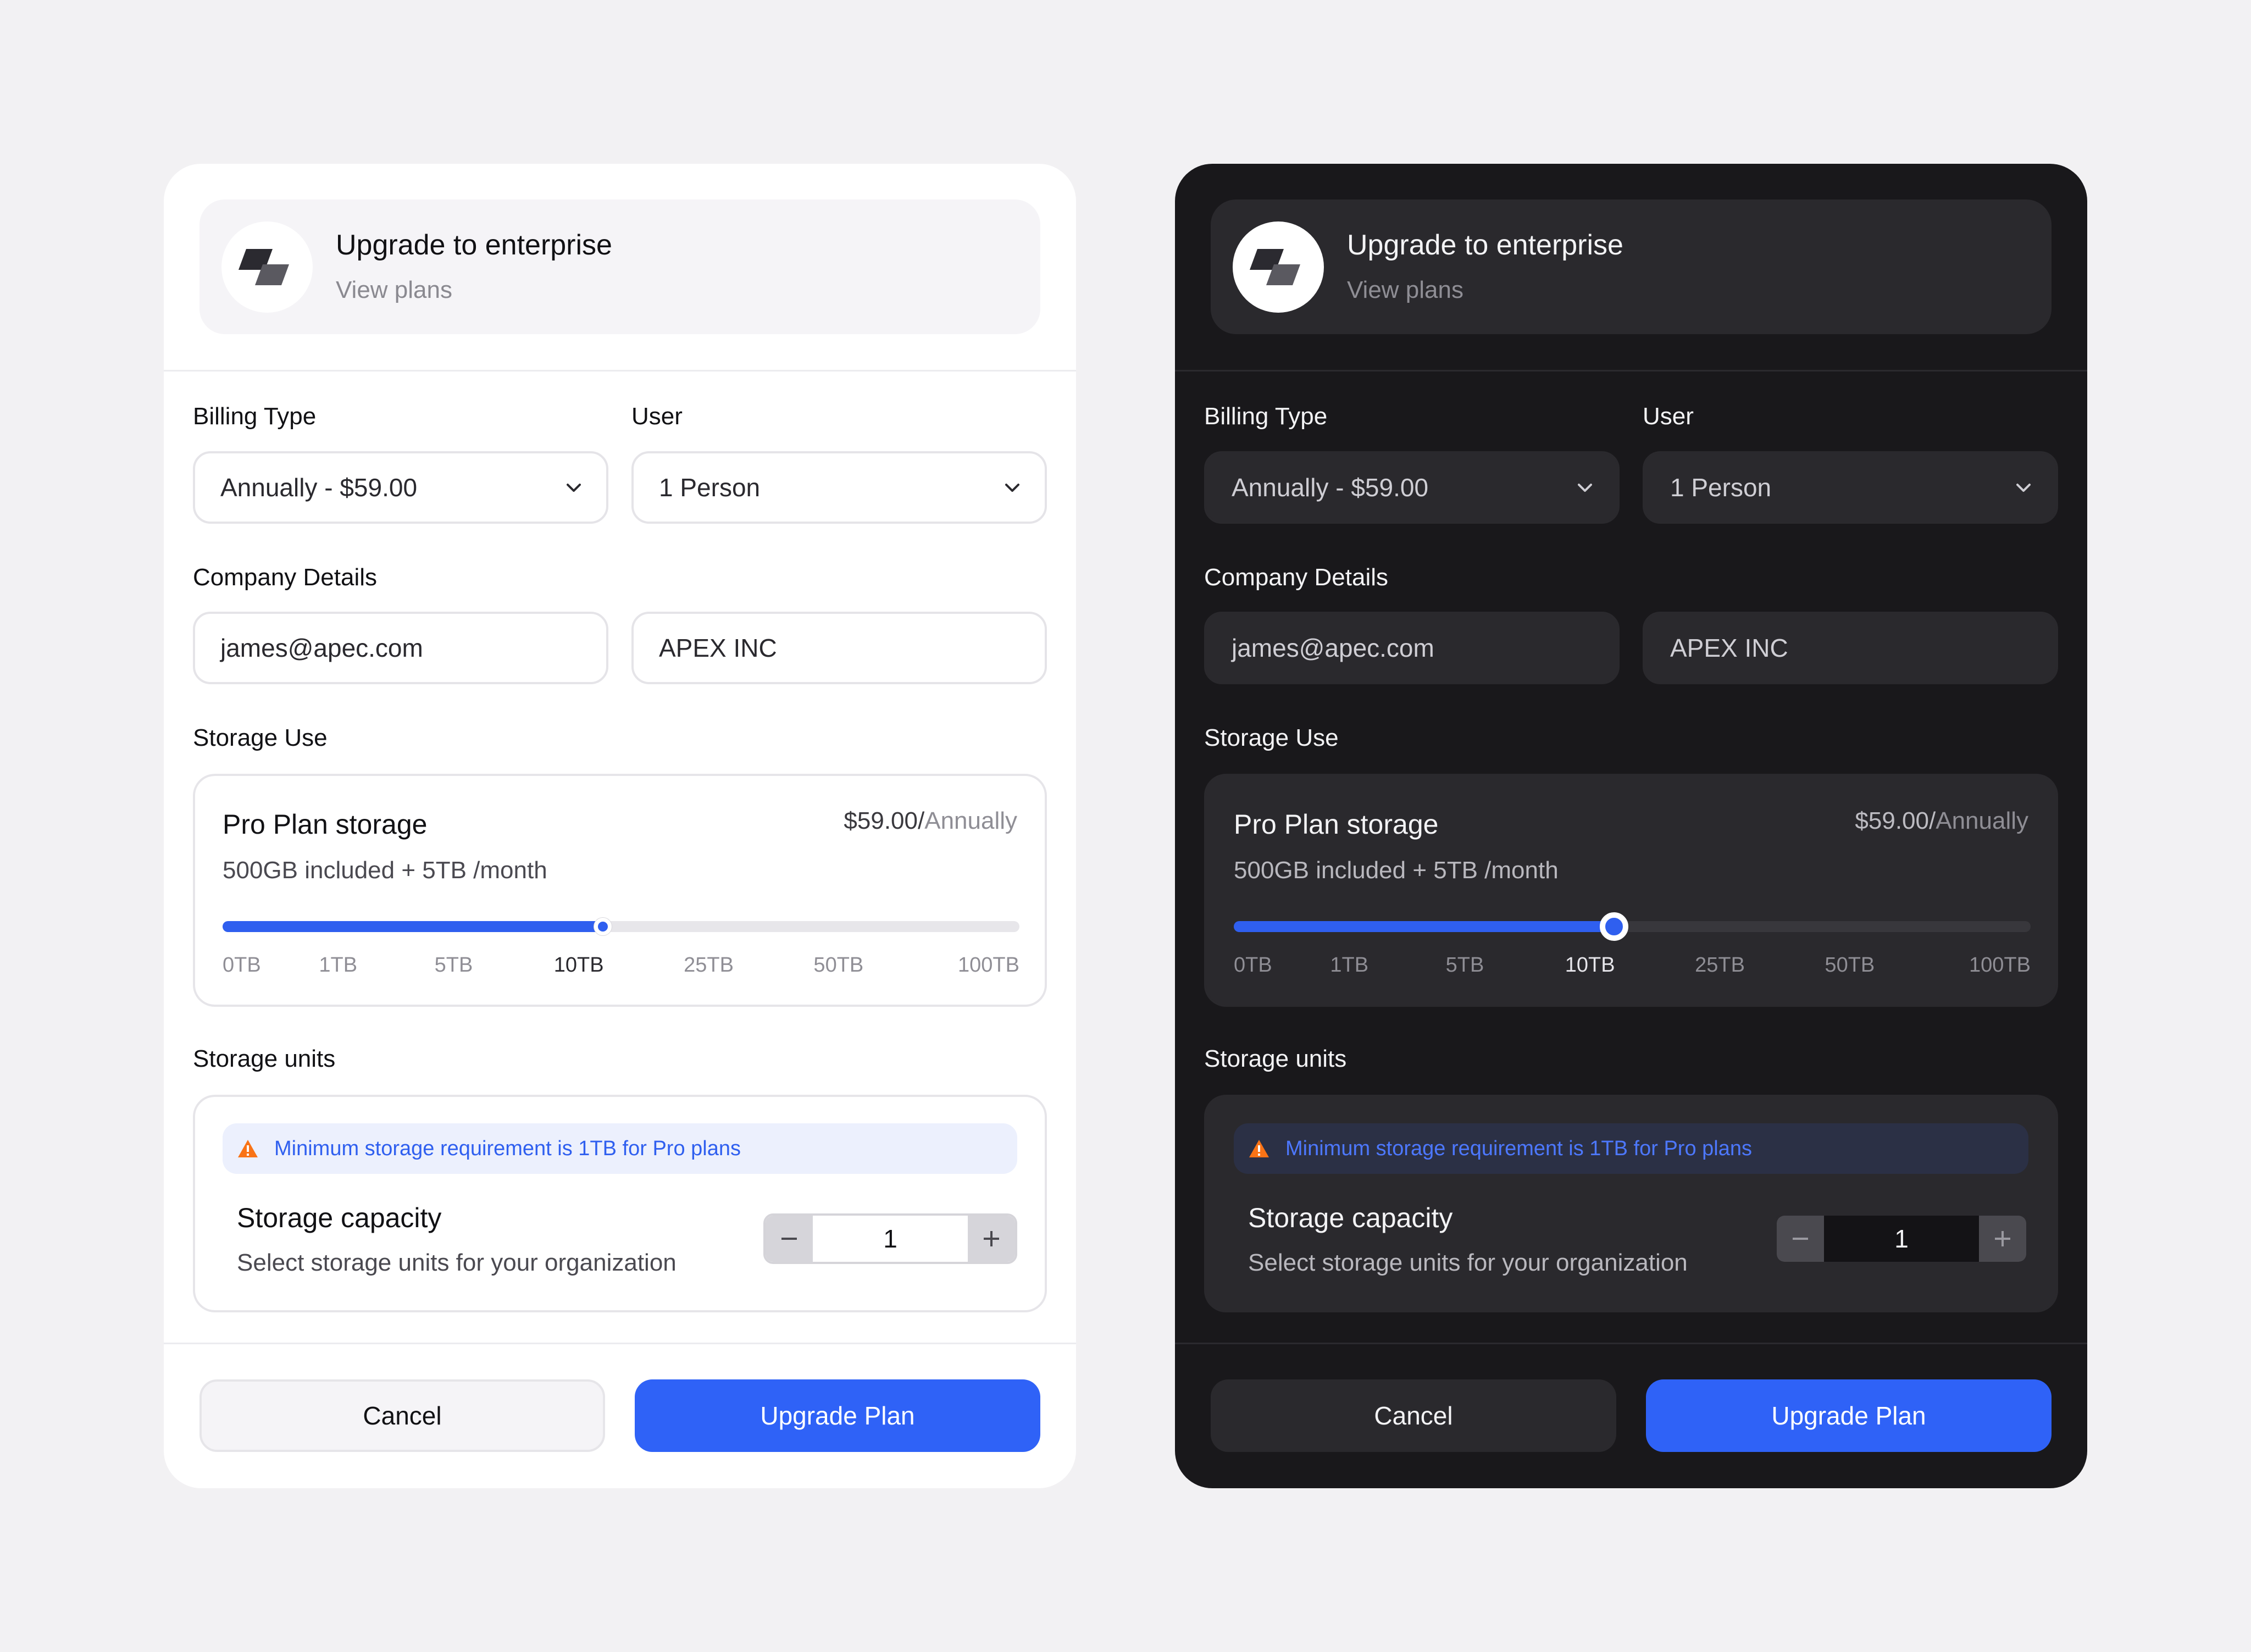 The image size is (2251, 1652). I want to click on header-text: Upgrade to enterprise View plans, so click(474, 267).